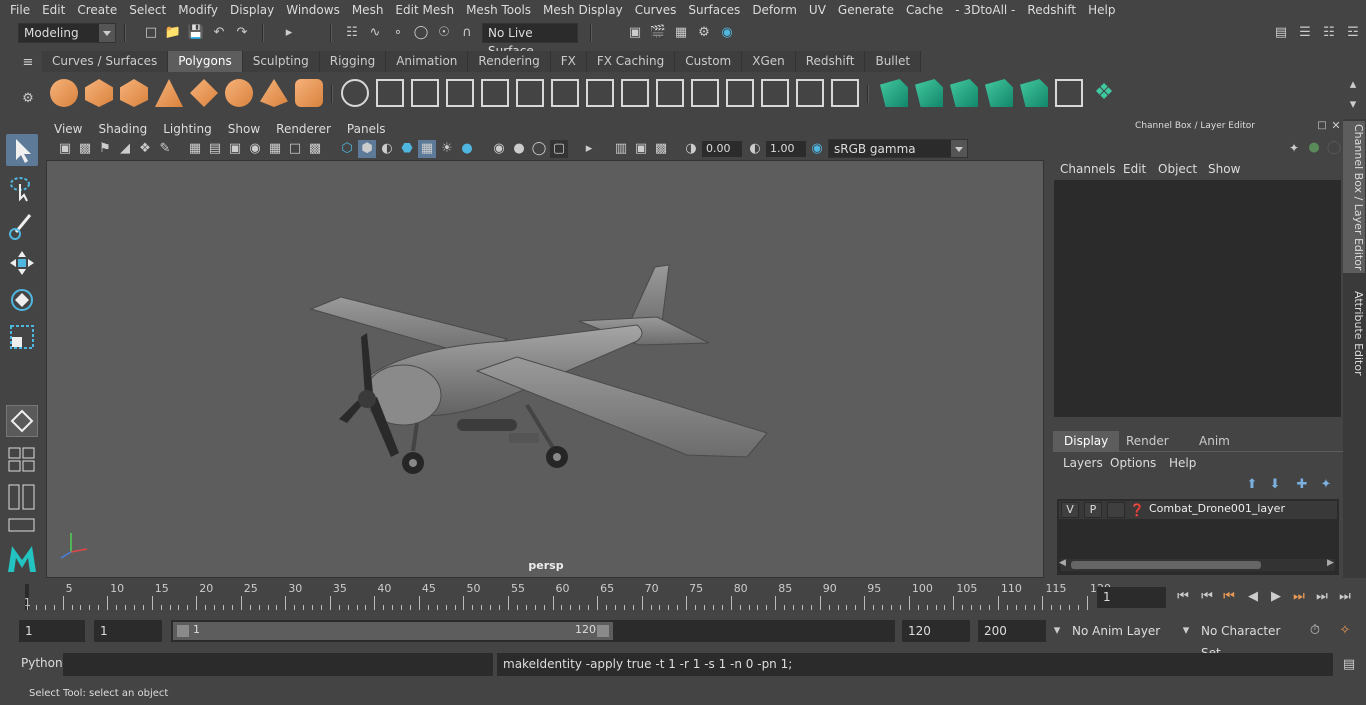 This screenshot has width=1366, height=705. I want to click on textured-icon: ⬣, so click(407, 149).